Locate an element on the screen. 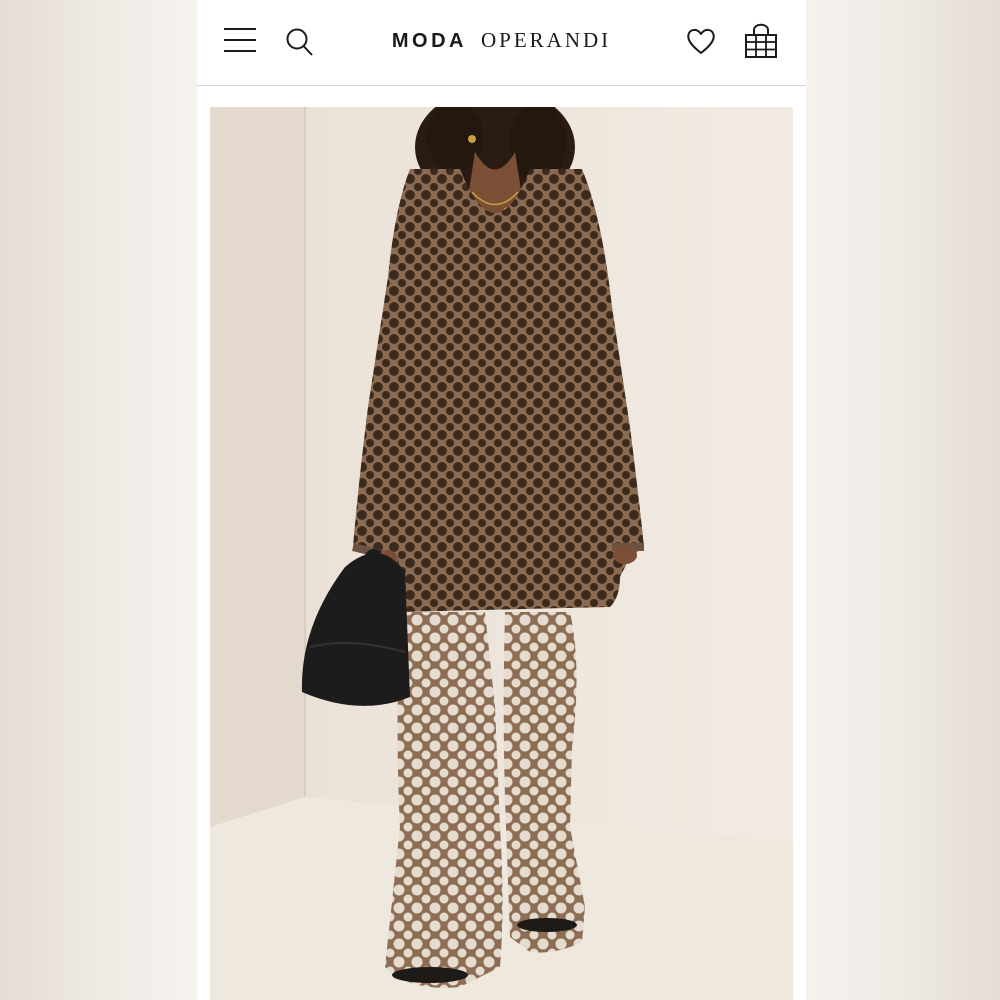 The width and height of the screenshot is (1000, 1000). heart-icon is located at coordinates (701, 41).